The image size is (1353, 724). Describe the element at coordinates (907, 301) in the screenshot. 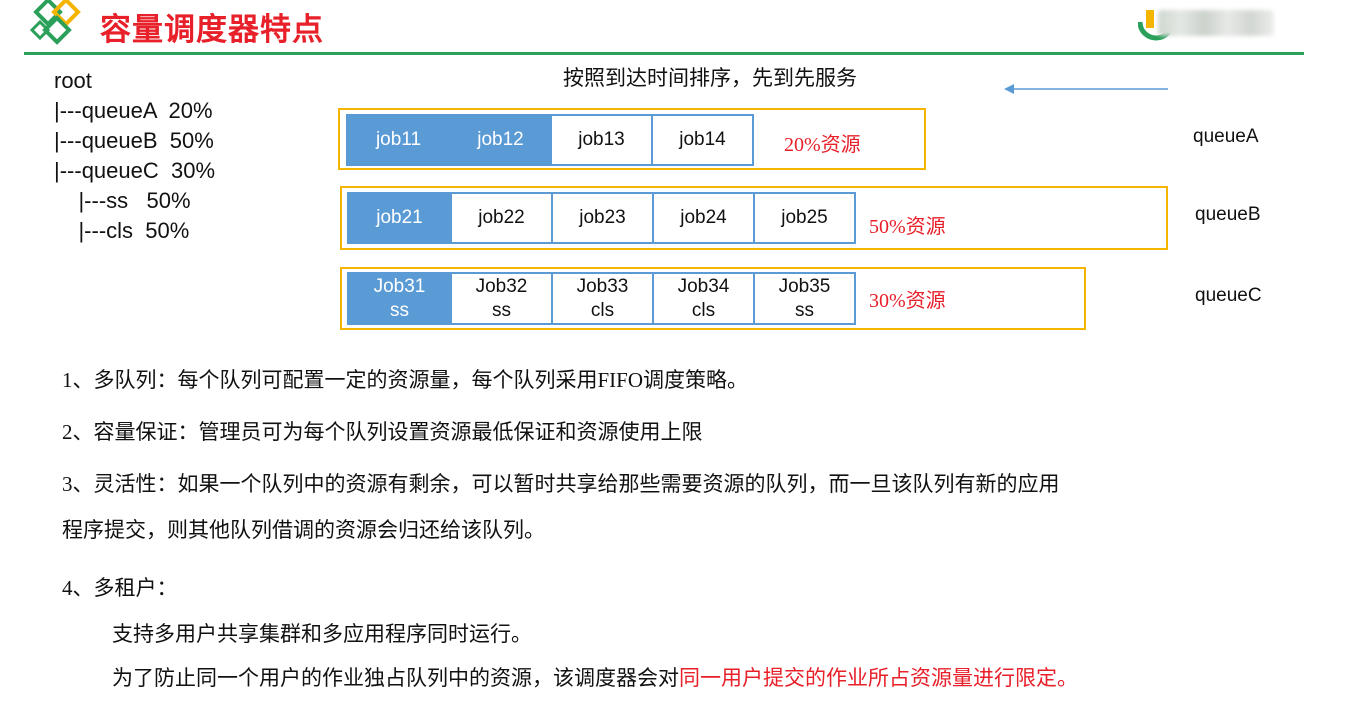

I see `queue-c-resource: 30%资源` at that location.